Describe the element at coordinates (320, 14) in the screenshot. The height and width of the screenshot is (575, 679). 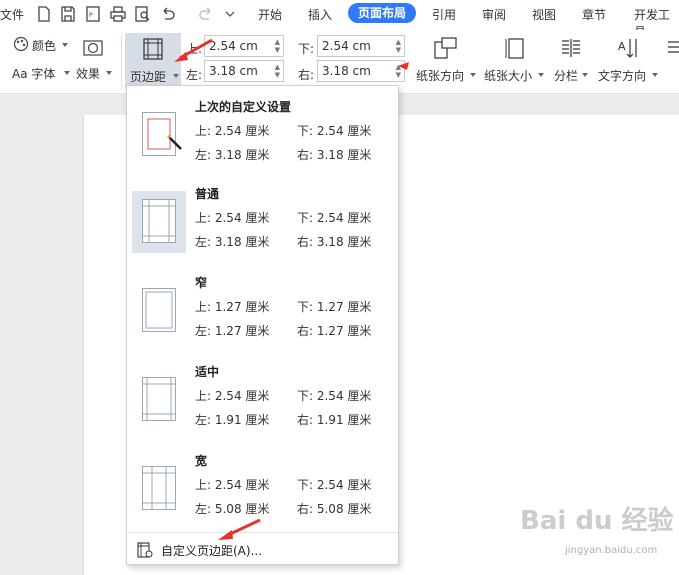
I see `tab-insert: 插入` at that location.